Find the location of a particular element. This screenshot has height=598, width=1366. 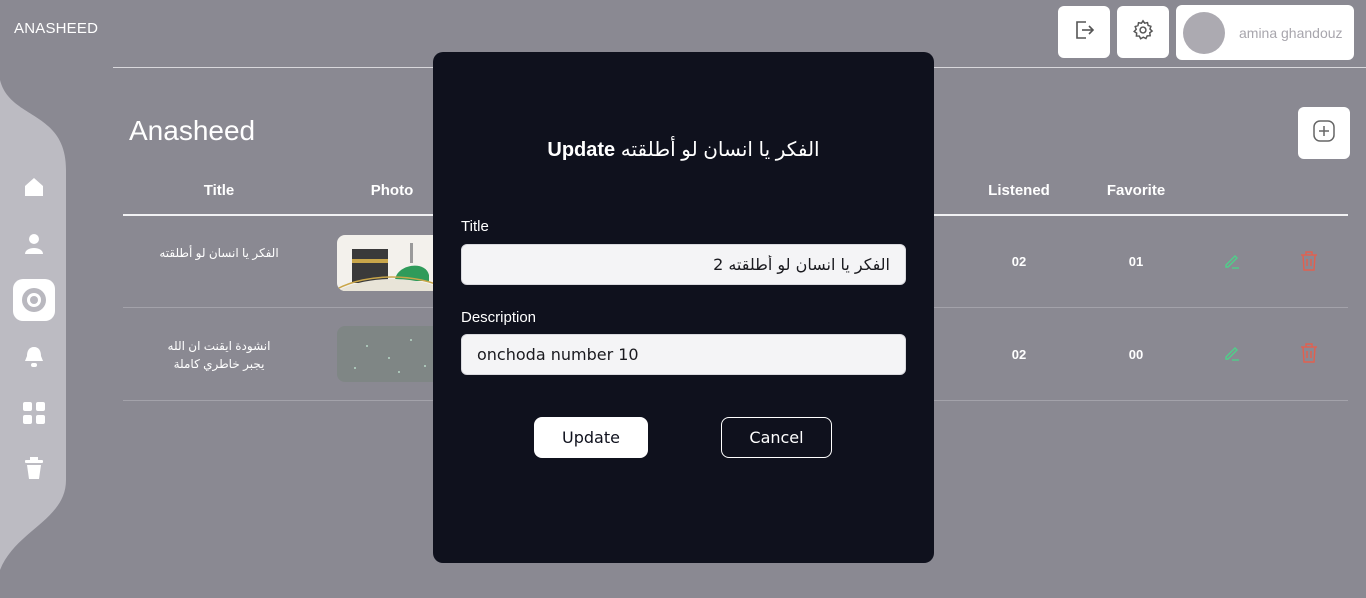

sidebar-item-users is located at coordinates (34, 244).